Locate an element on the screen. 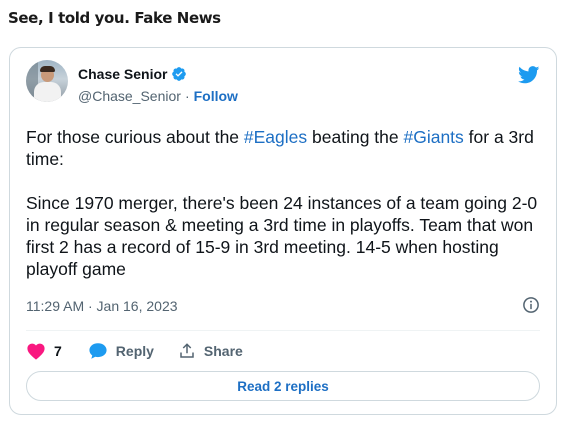 This screenshot has height=421, width=562. reply-button: Reply is located at coordinates (121, 351).